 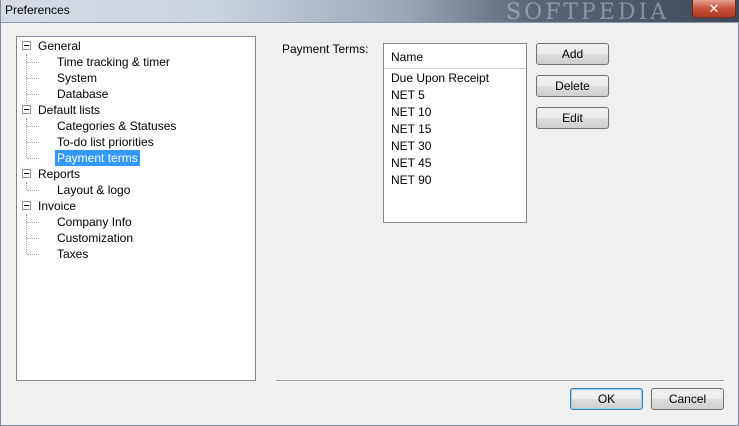 What do you see at coordinates (116, 126) in the screenshot?
I see `tree-node-categories-statuses: Categories & Statuses` at bounding box center [116, 126].